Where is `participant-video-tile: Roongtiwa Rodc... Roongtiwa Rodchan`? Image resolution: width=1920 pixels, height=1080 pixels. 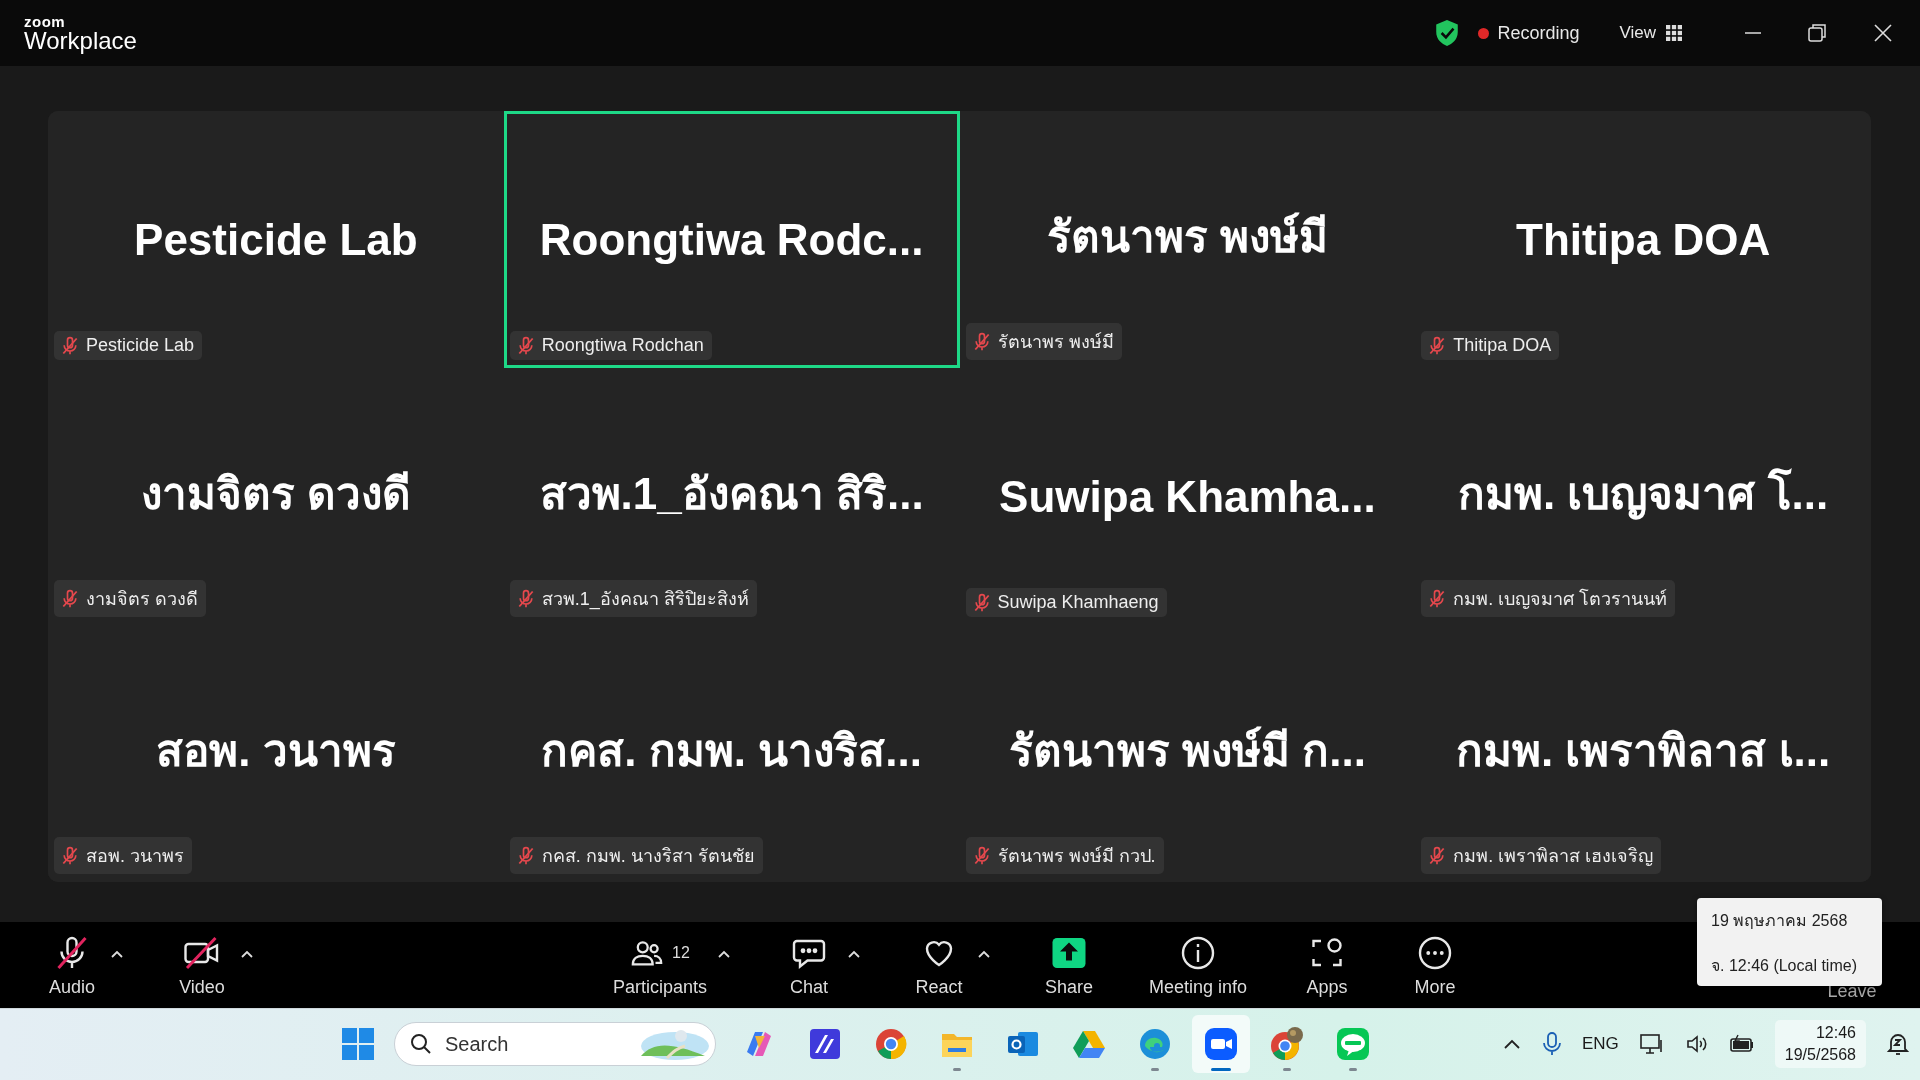
participant-video-tile: Roongtiwa Rodc... Roongtiwa Rodchan is located at coordinates (731, 240).